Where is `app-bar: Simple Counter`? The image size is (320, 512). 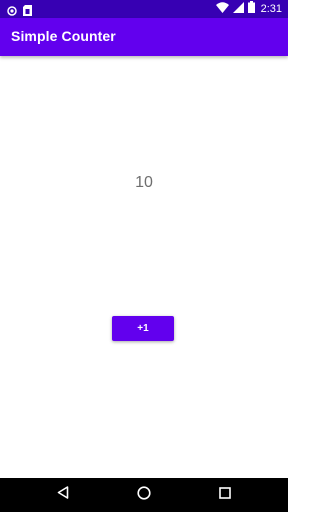
app-bar: Simple Counter is located at coordinates (144, 37).